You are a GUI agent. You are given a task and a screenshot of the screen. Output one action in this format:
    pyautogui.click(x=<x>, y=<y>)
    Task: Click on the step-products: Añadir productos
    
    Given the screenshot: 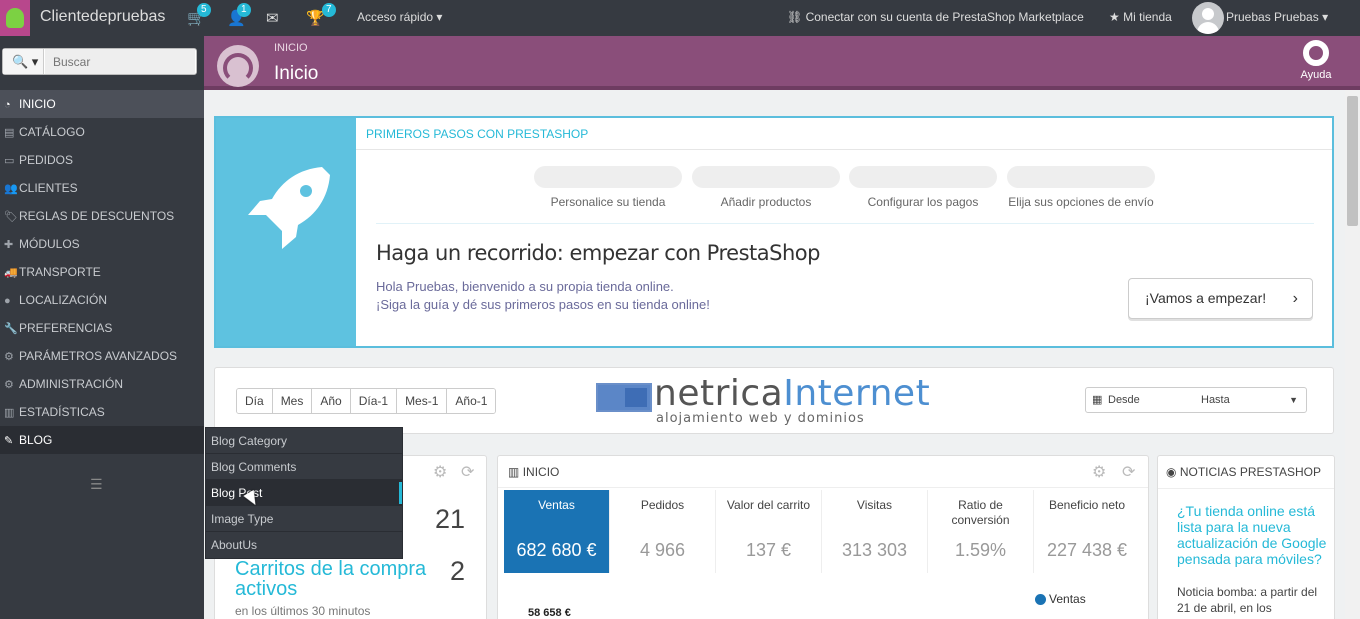 What is the action you would take?
    pyautogui.click(x=766, y=187)
    